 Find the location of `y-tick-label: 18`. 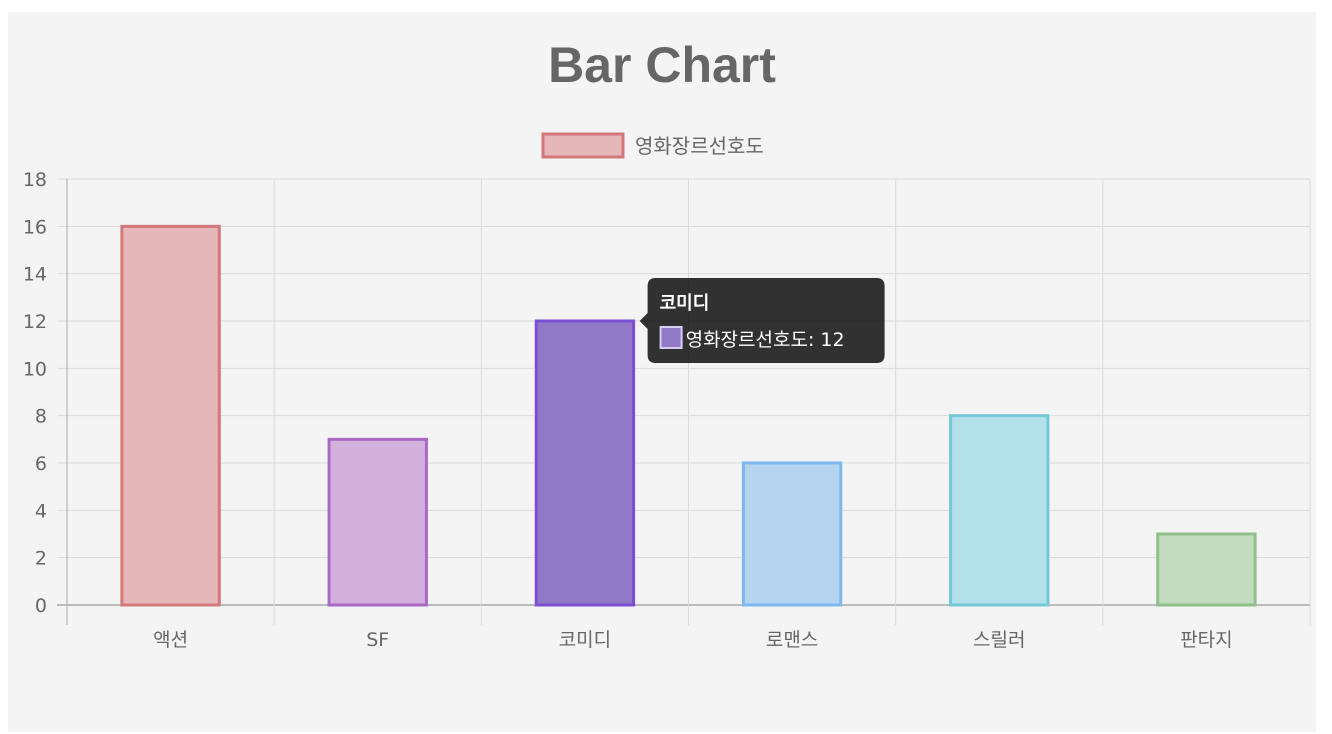

y-tick-label: 18 is located at coordinates (35, 180).